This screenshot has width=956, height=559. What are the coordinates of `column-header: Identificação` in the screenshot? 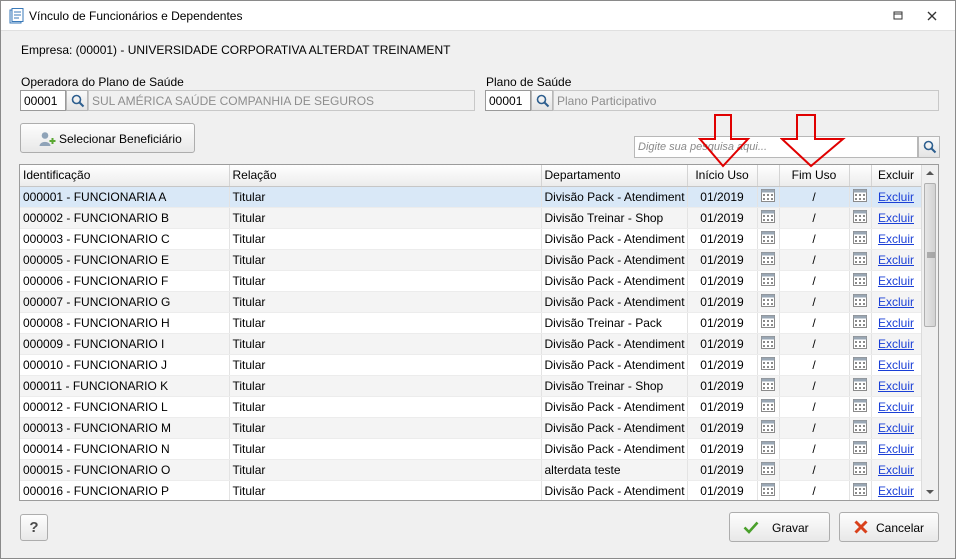 It's located at (125, 176).